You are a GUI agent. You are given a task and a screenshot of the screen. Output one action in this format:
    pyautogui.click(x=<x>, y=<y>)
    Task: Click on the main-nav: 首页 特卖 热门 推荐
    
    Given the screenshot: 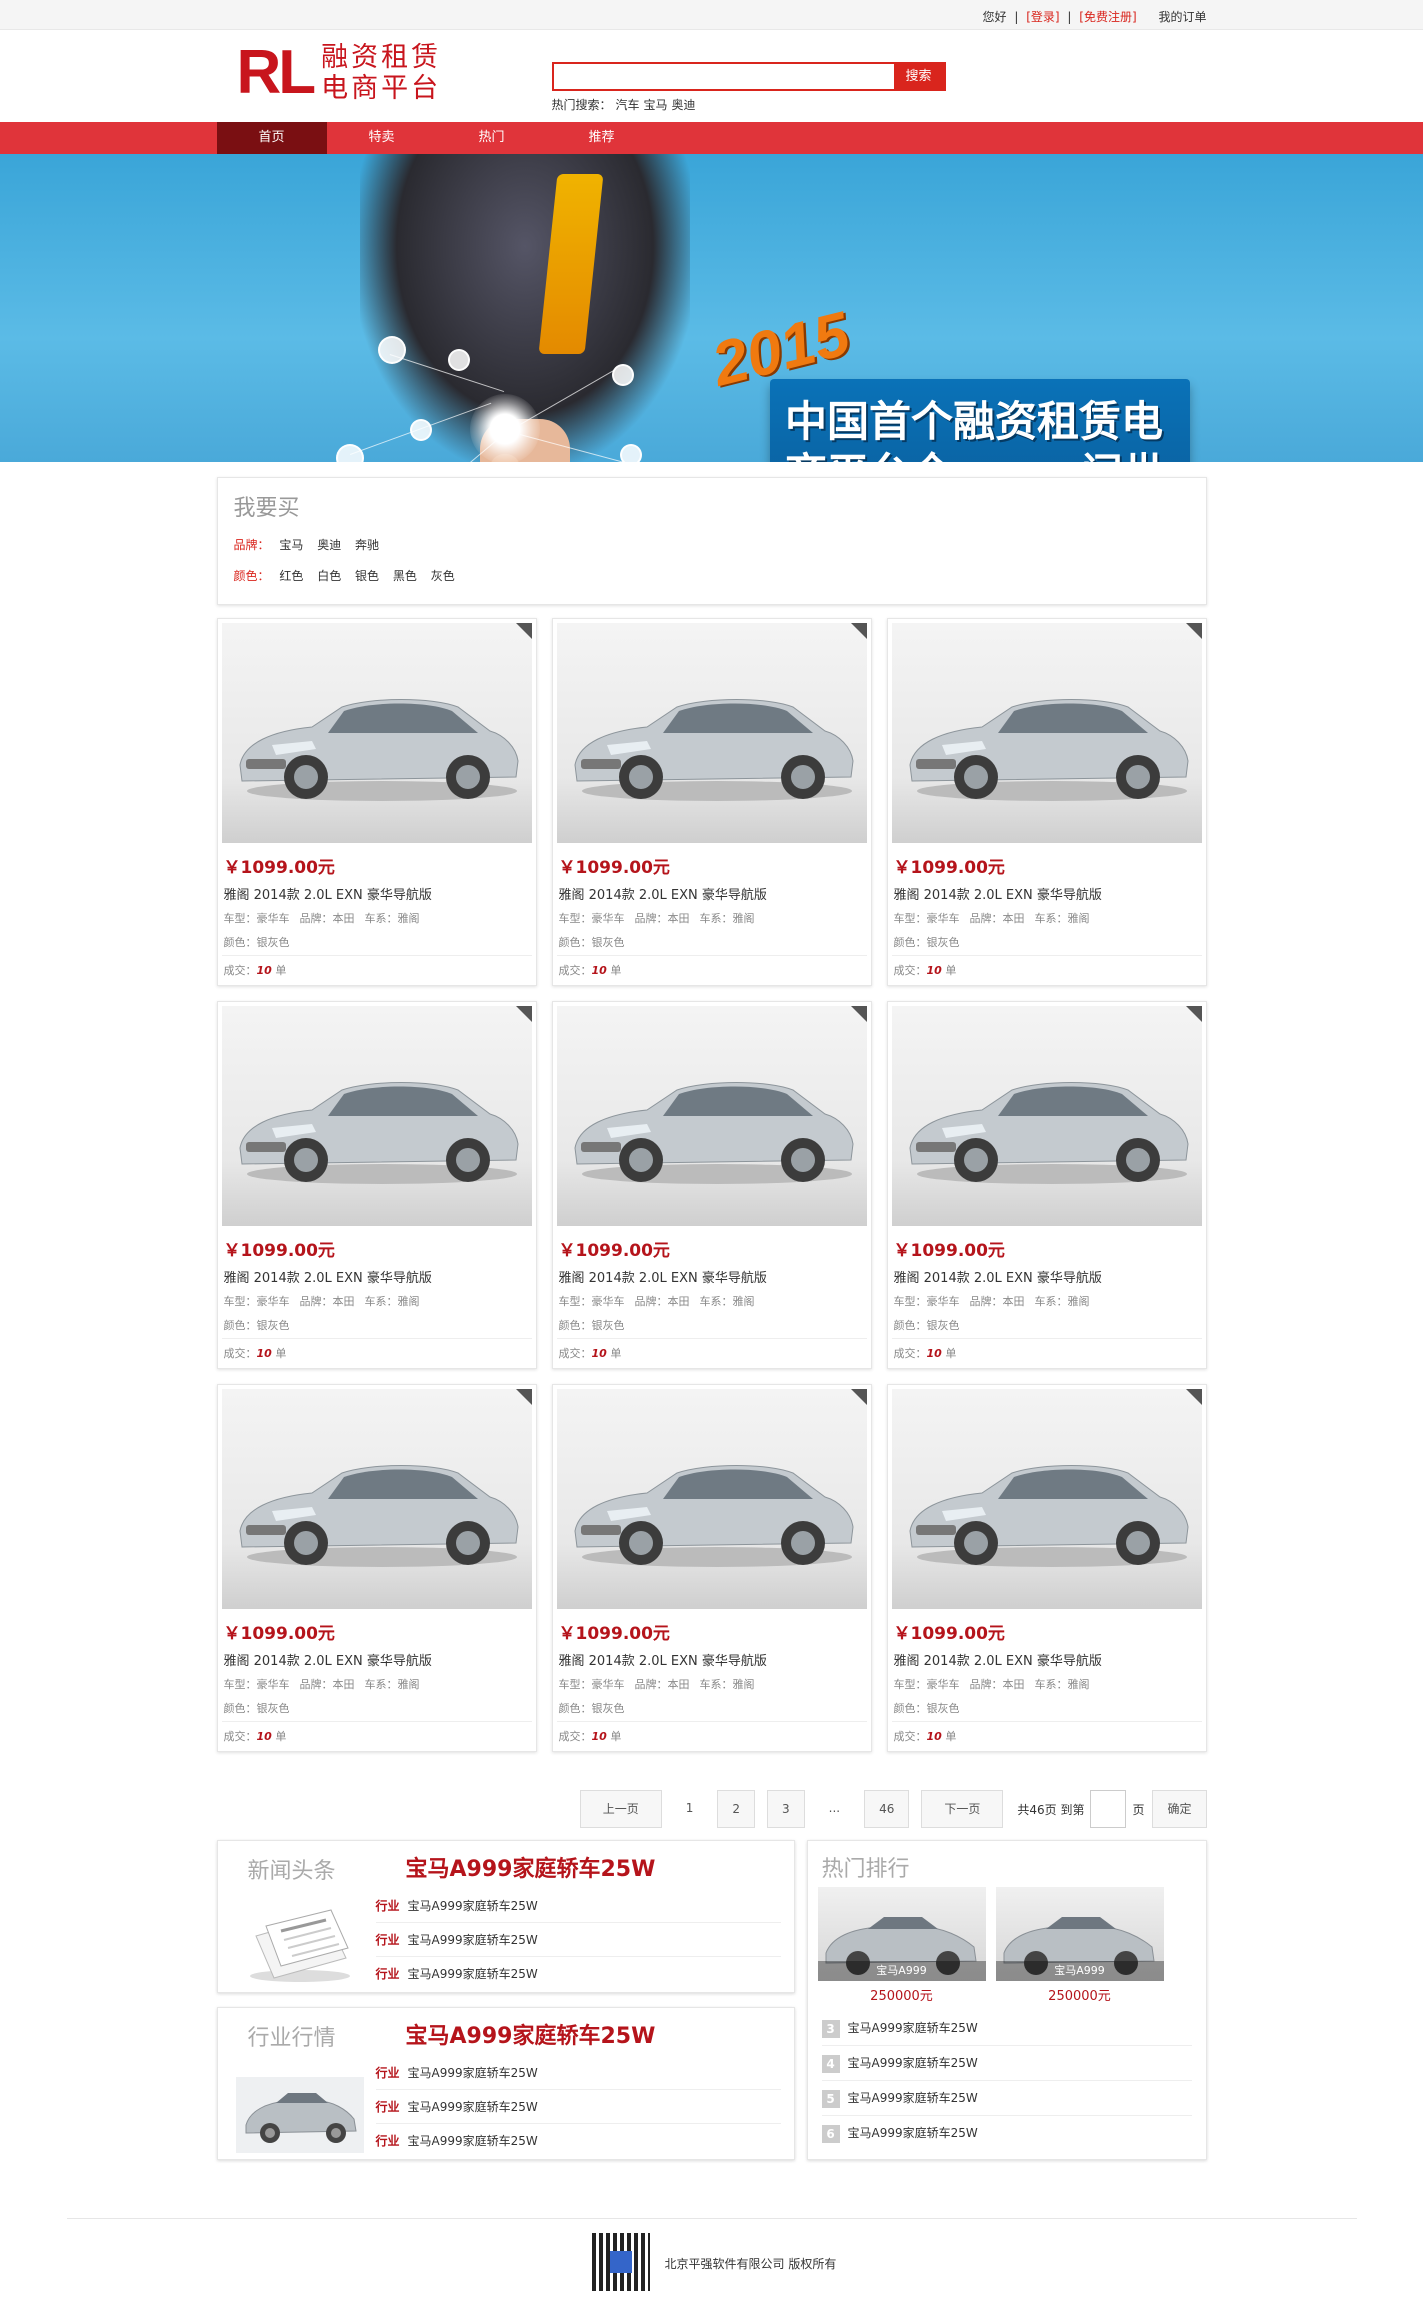 What is the action you would take?
    pyautogui.click(x=711, y=138)
    